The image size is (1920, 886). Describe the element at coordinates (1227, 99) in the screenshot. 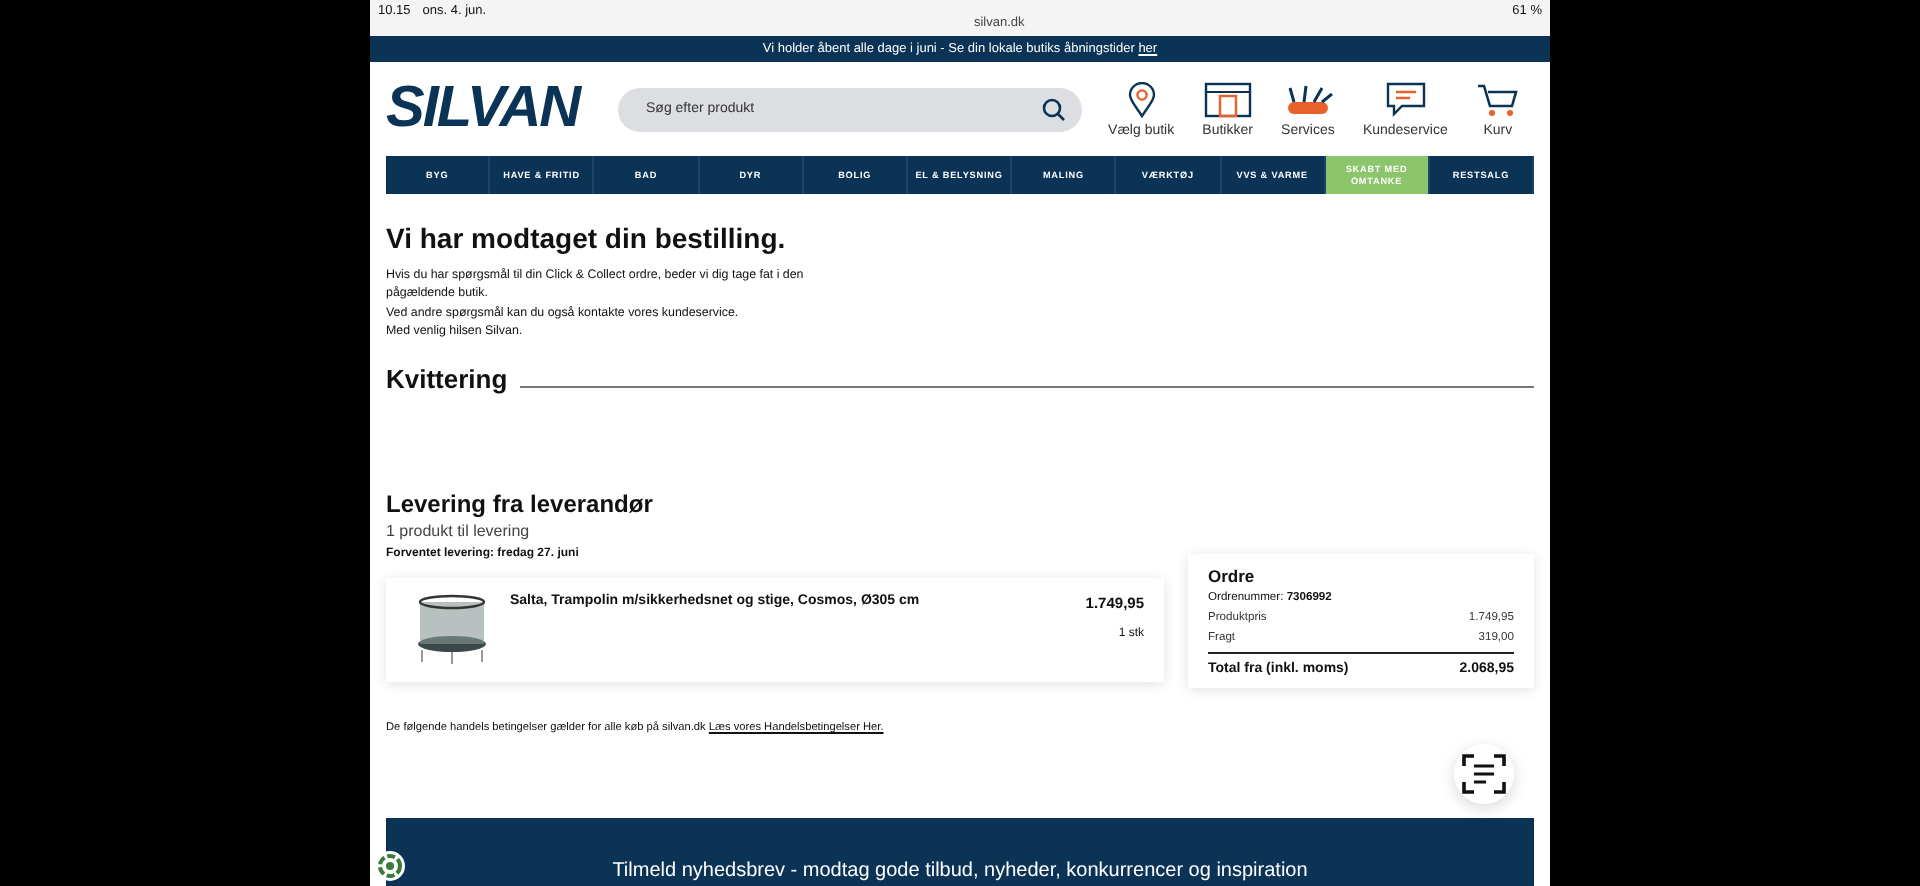

I see `store-icon` at that location.